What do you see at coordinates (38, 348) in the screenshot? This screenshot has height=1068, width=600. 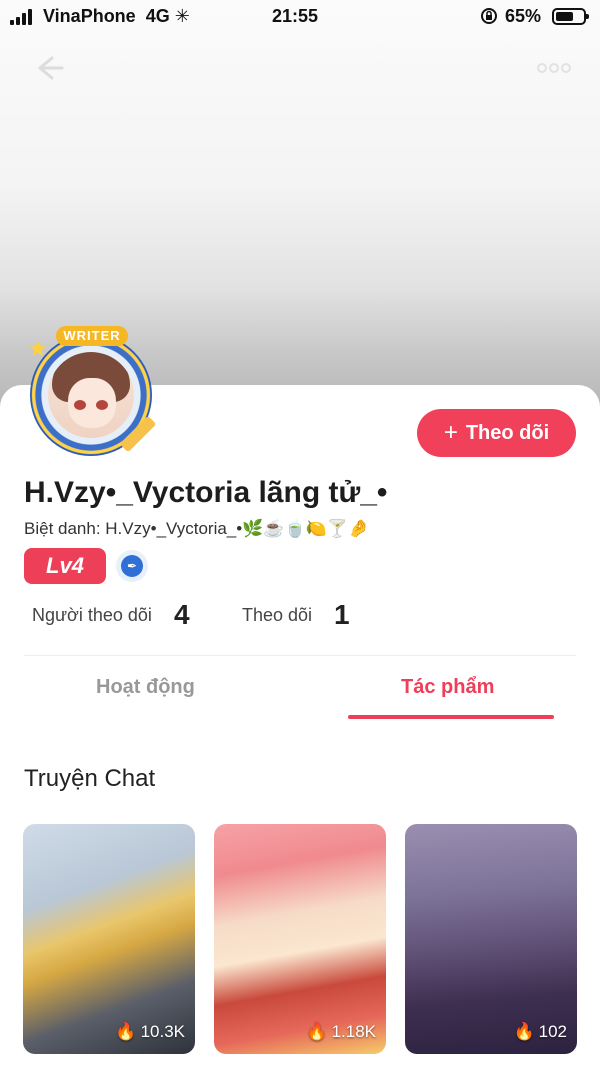 I see `star-icon: ★` at bounding box center [38, 348].